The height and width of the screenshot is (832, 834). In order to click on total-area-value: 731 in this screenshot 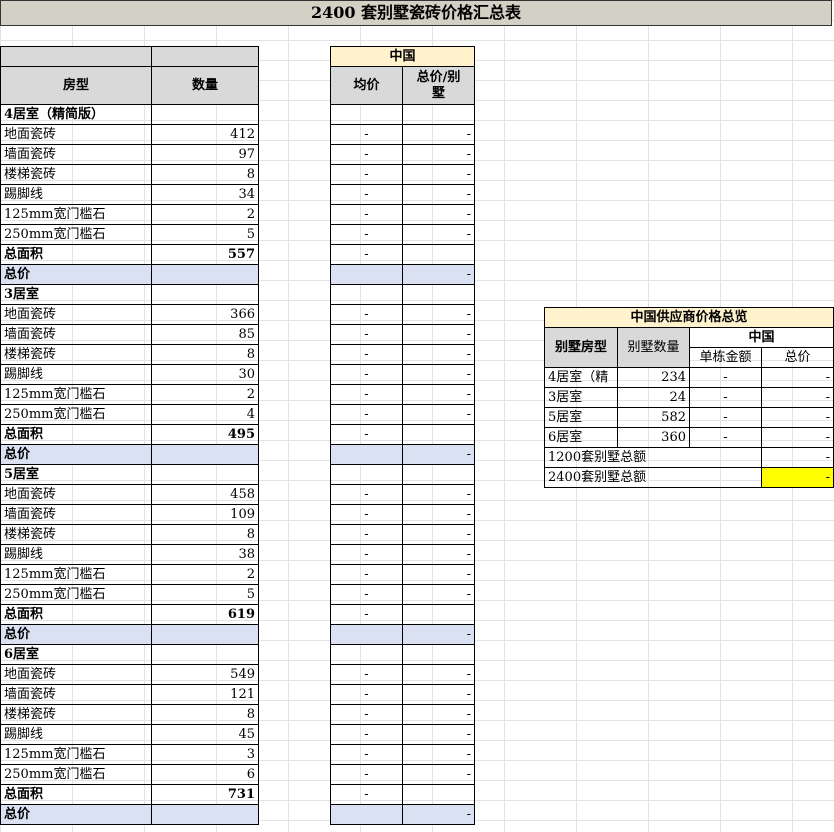, I will do `click(205, 794)`.